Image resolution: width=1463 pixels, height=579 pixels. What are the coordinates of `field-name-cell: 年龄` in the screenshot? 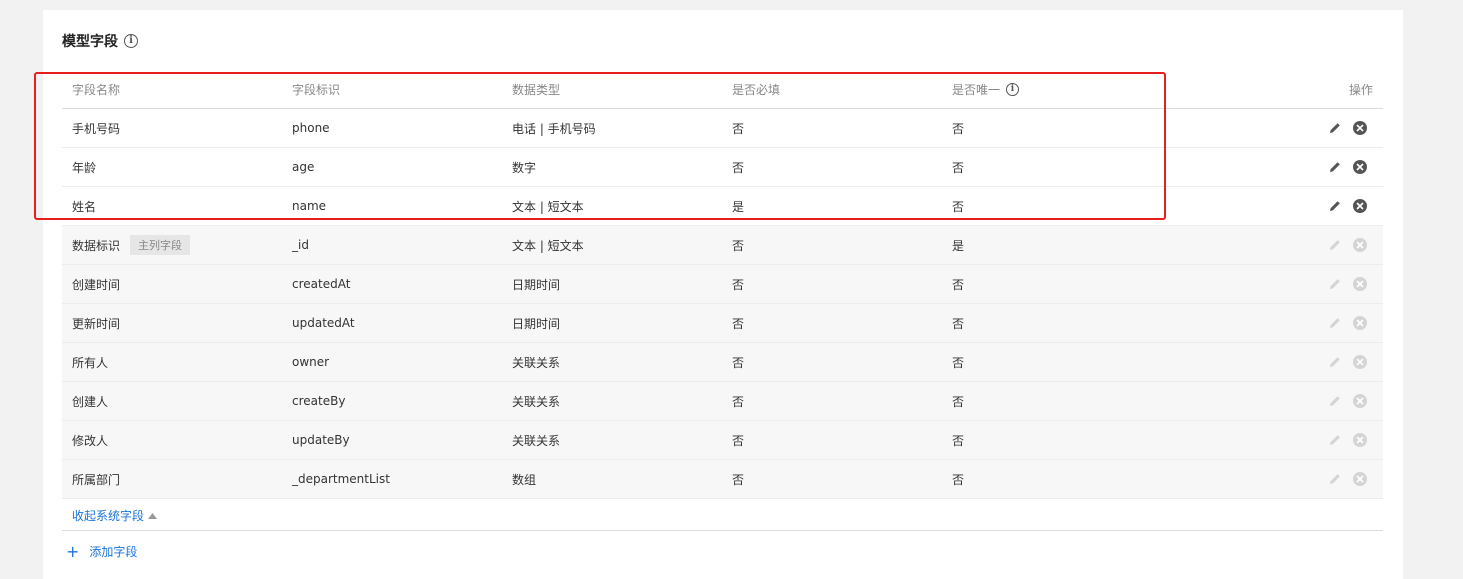 It's located at (84, 167).